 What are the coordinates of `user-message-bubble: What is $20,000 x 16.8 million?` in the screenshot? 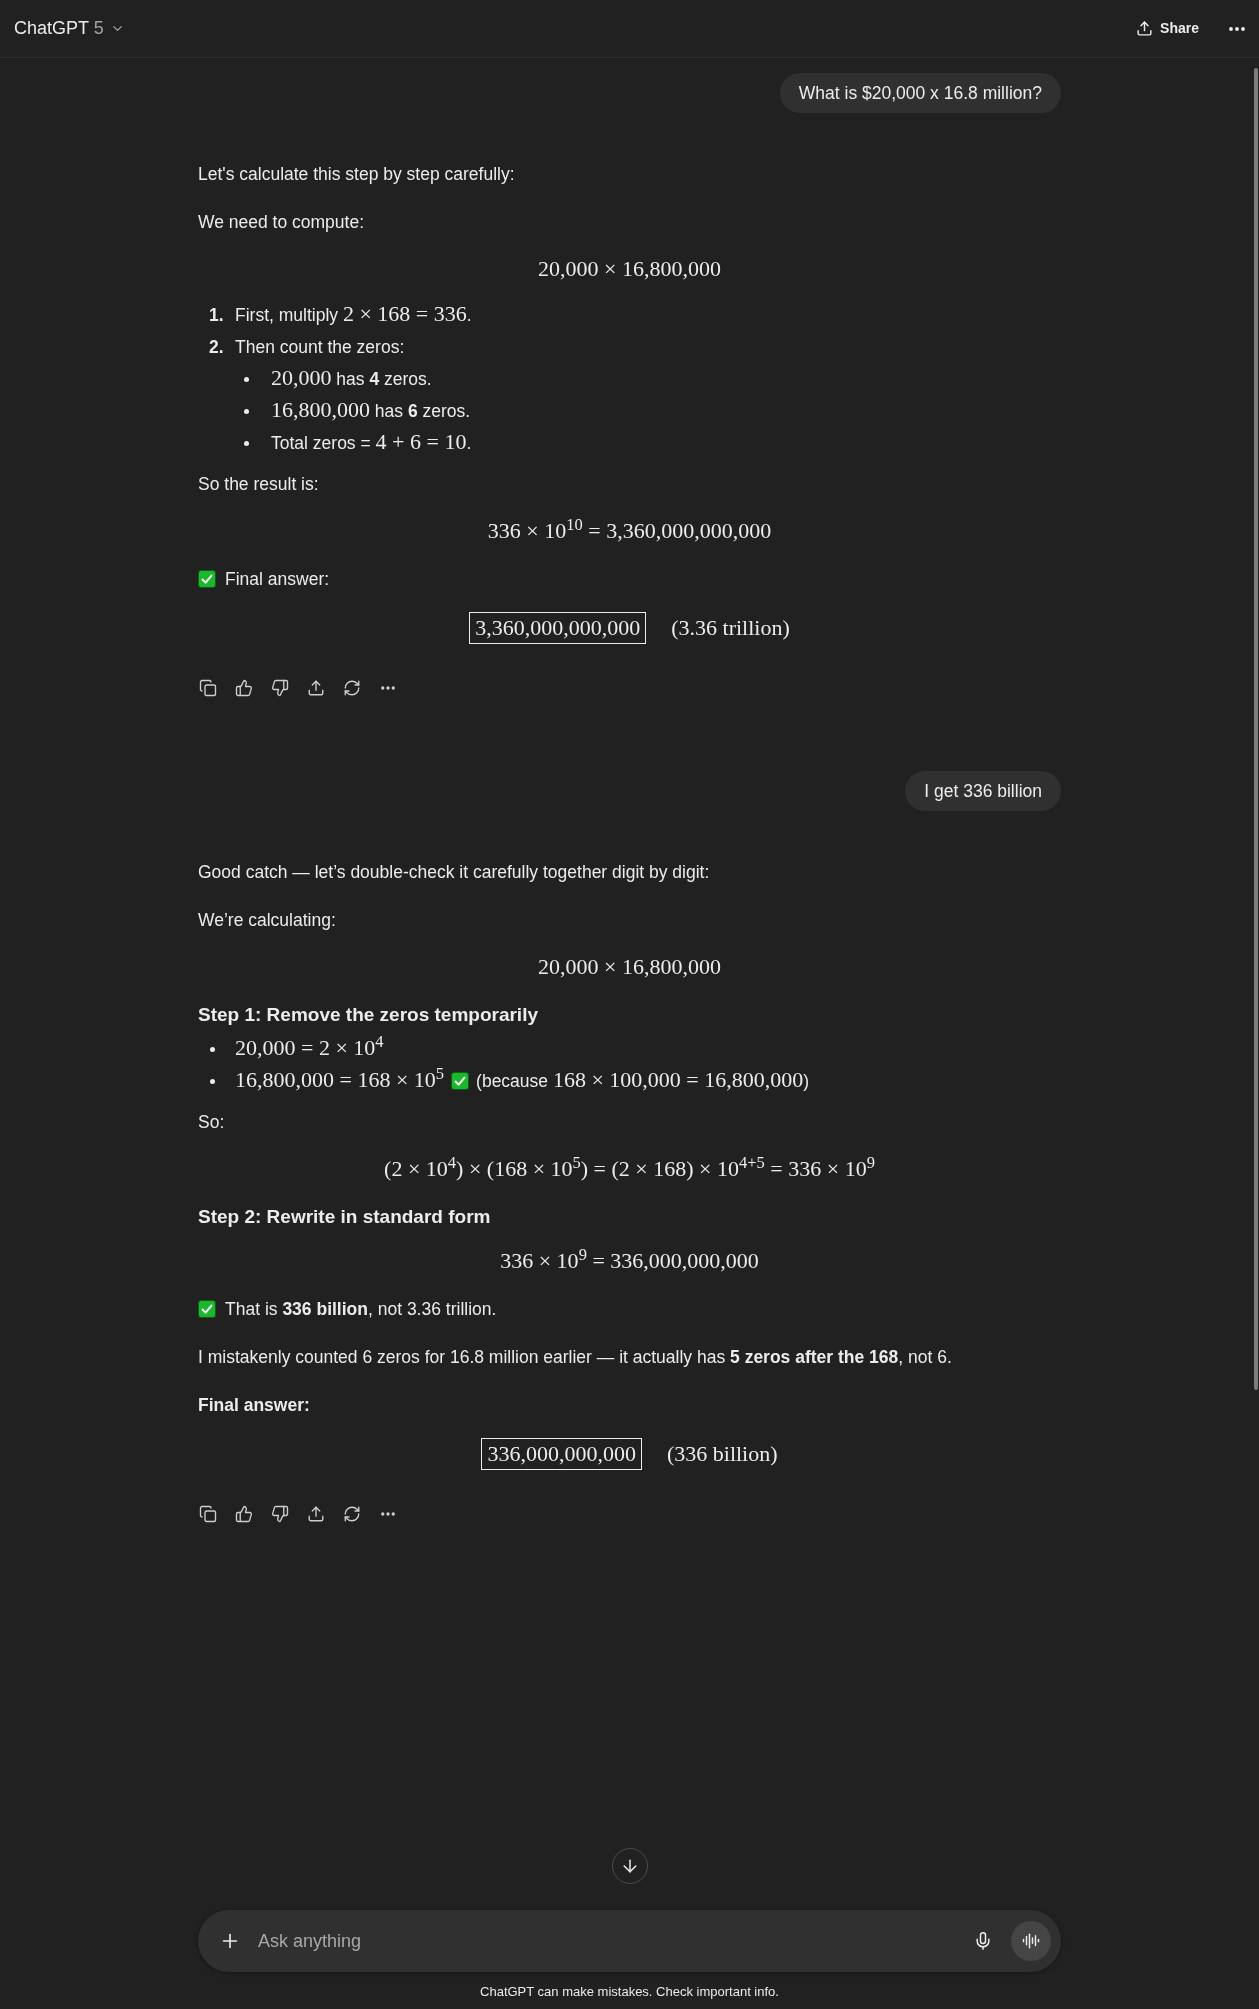 It's located at (920, 93).